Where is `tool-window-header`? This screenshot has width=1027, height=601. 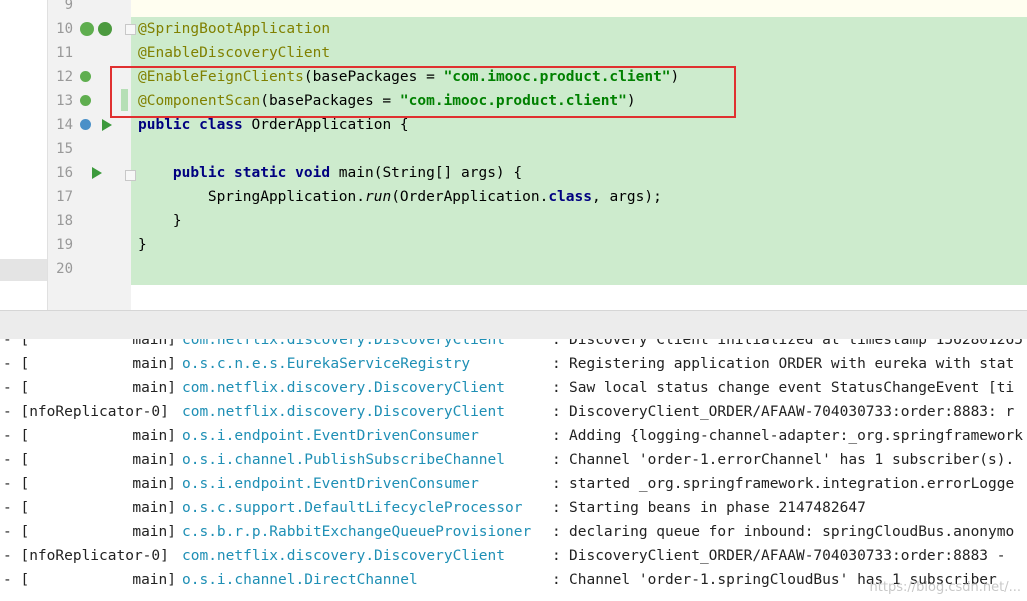
tool-window-header is located at coordinates (513, 325).